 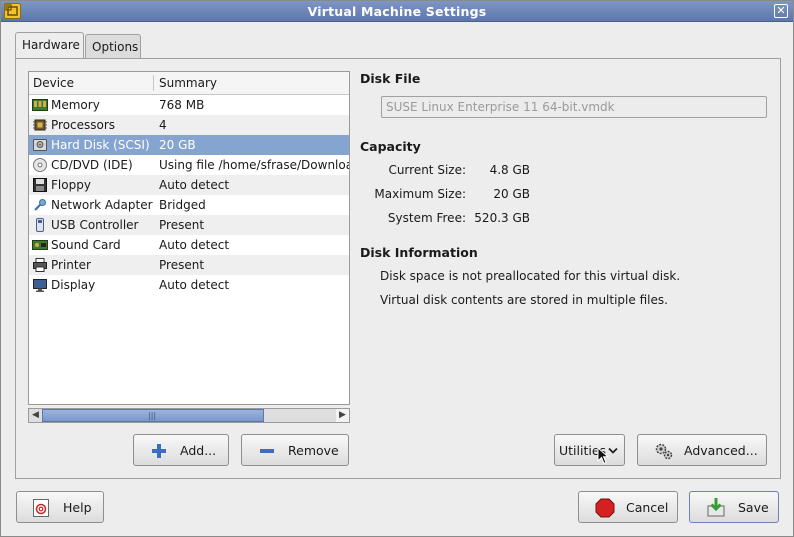 I want to click on cancel-button: Cancel, so click(x=628, y=507).